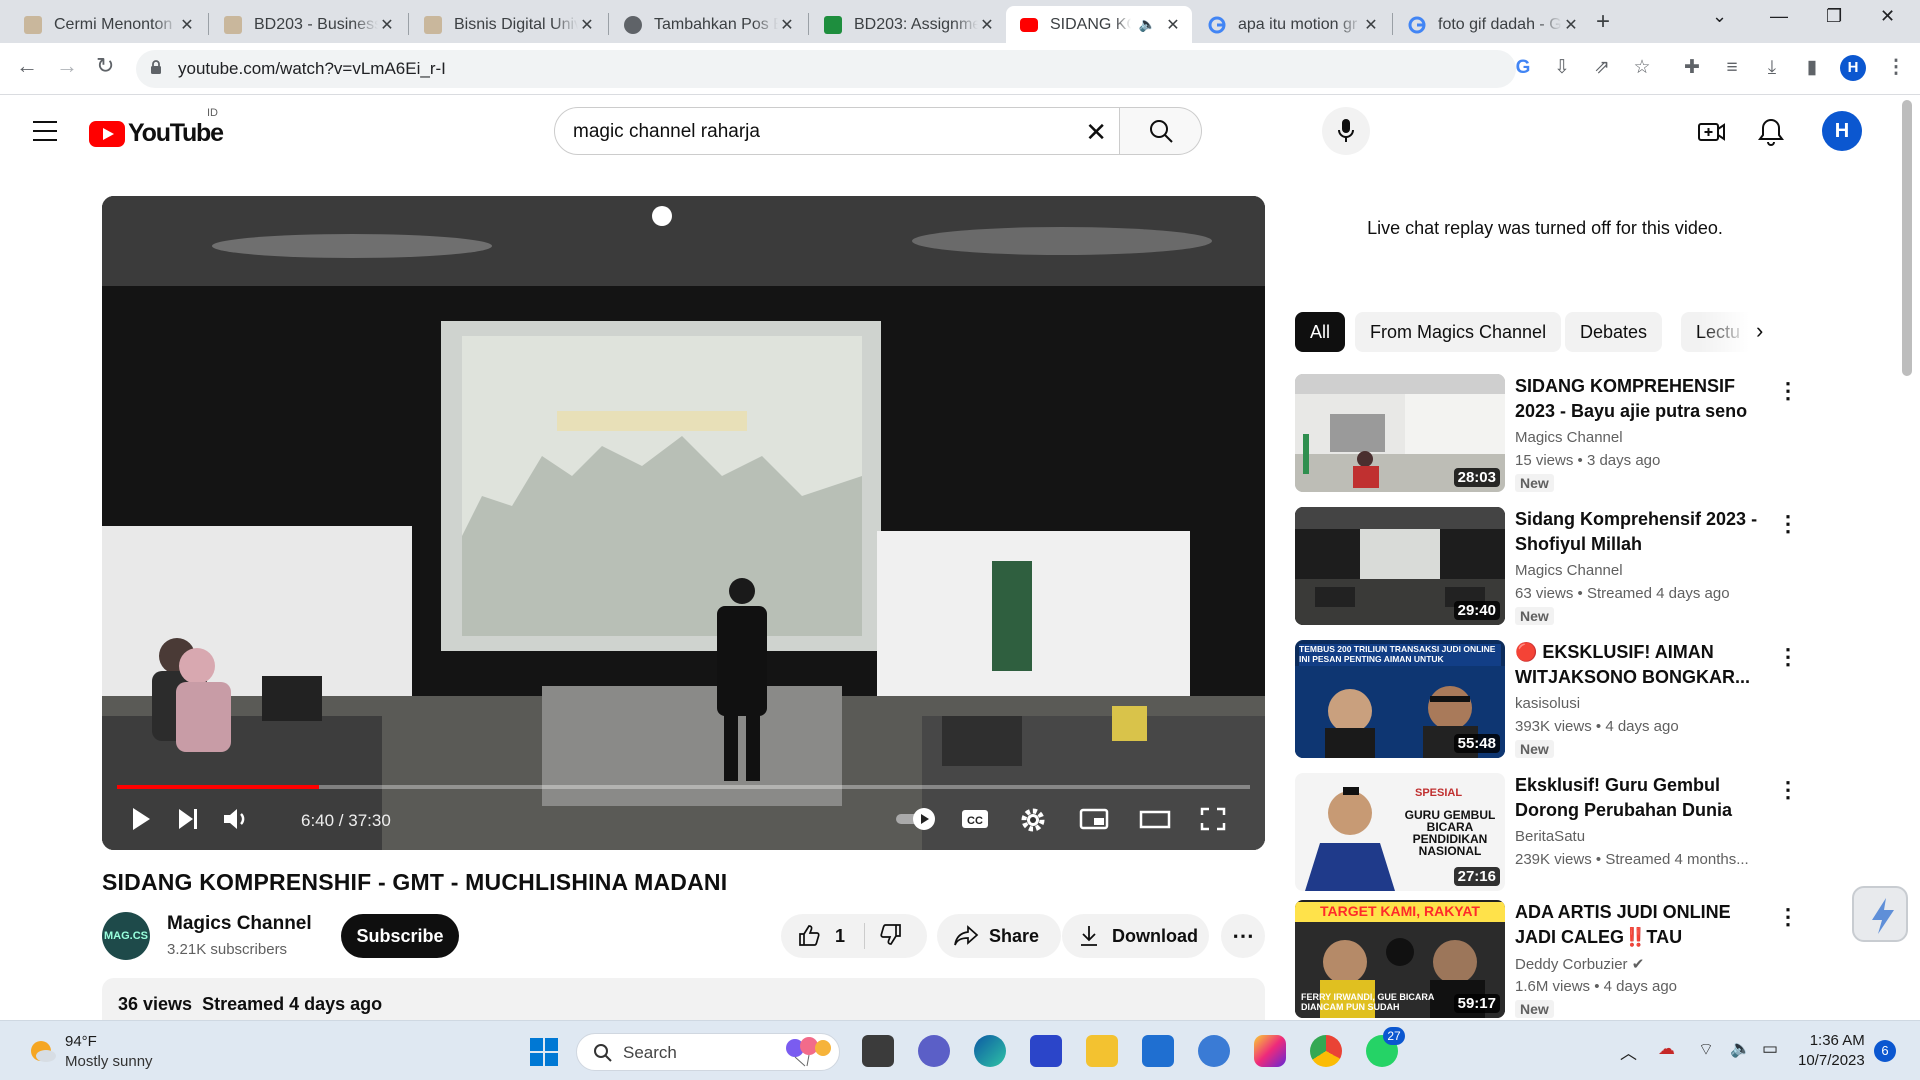 Image resolution: width=1920 pixels, height=1080 pixels. What do you see at coordinates (1458, 332) in the screenshot?
I see `chip-from-channel: From Magics Channel` at bounding box center [1458, 332].